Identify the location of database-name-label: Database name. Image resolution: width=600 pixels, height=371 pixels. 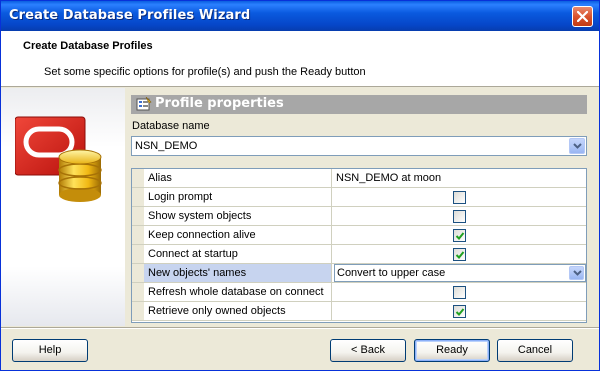
(171, 126).